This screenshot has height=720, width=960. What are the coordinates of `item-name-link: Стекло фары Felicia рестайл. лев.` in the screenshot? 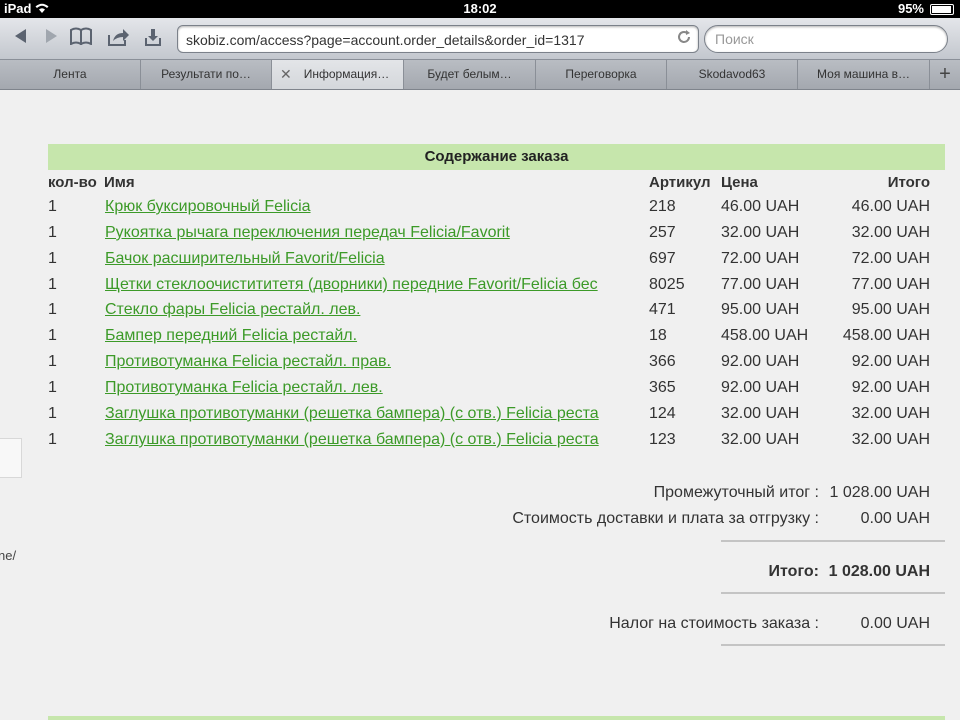 It's located at (368, 310).